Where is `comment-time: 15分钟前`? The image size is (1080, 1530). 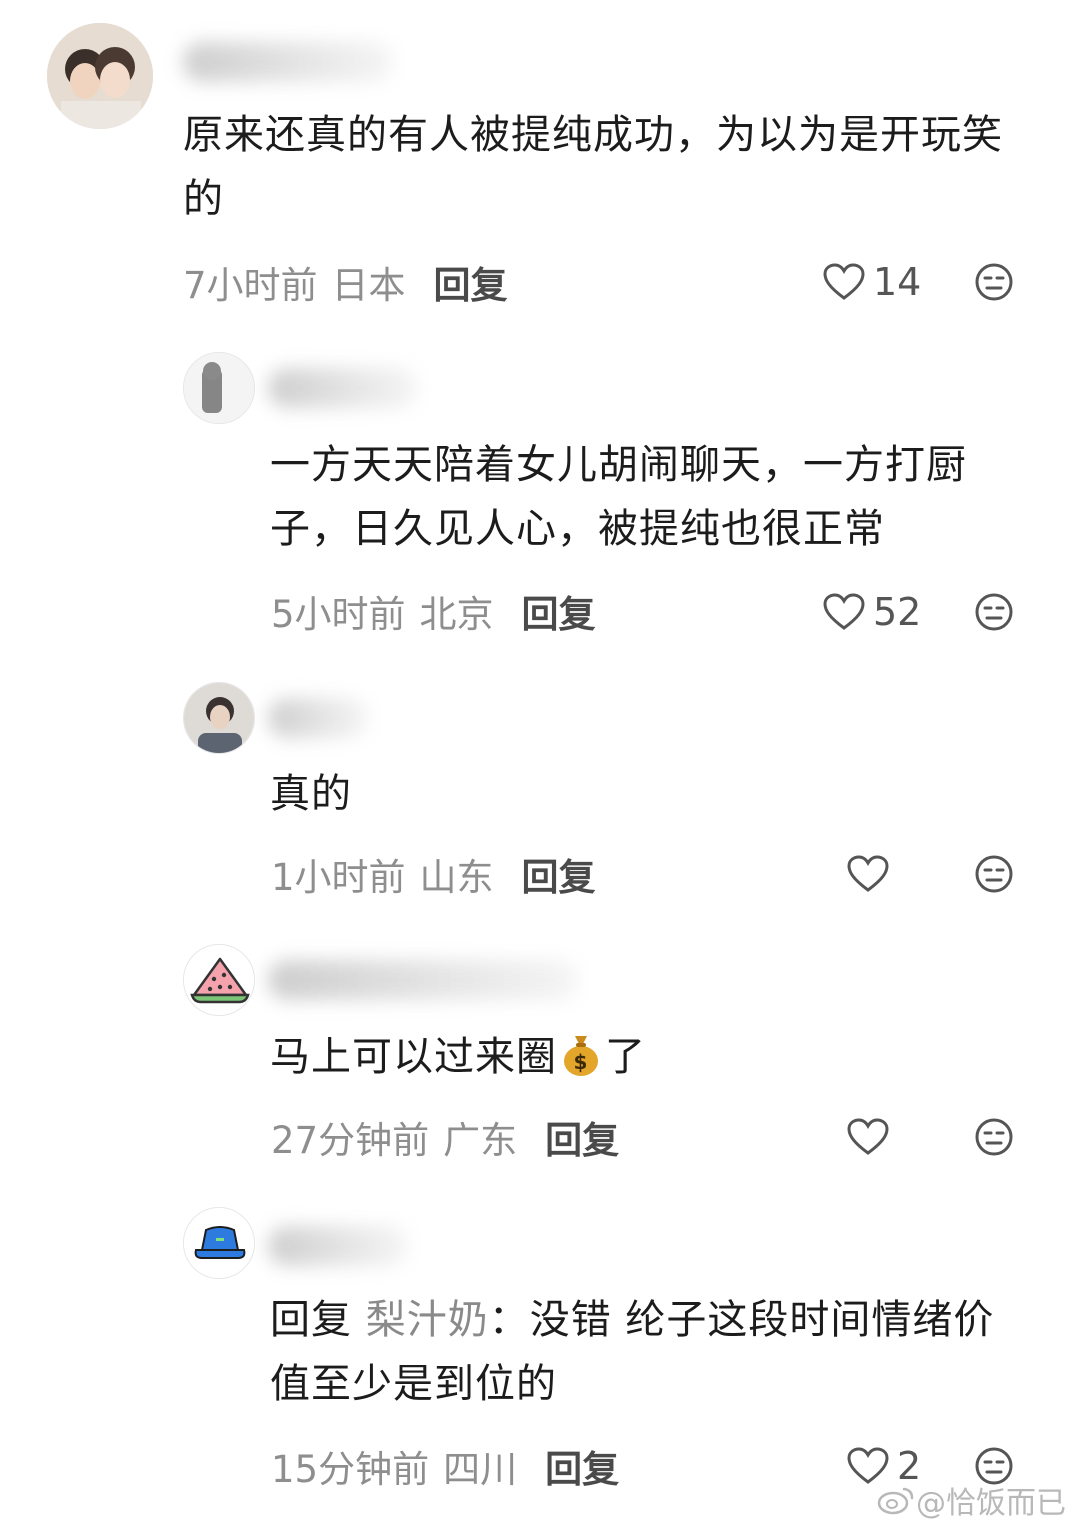 comment-time: 15分钟前 is located at coordinates (350, 1469).